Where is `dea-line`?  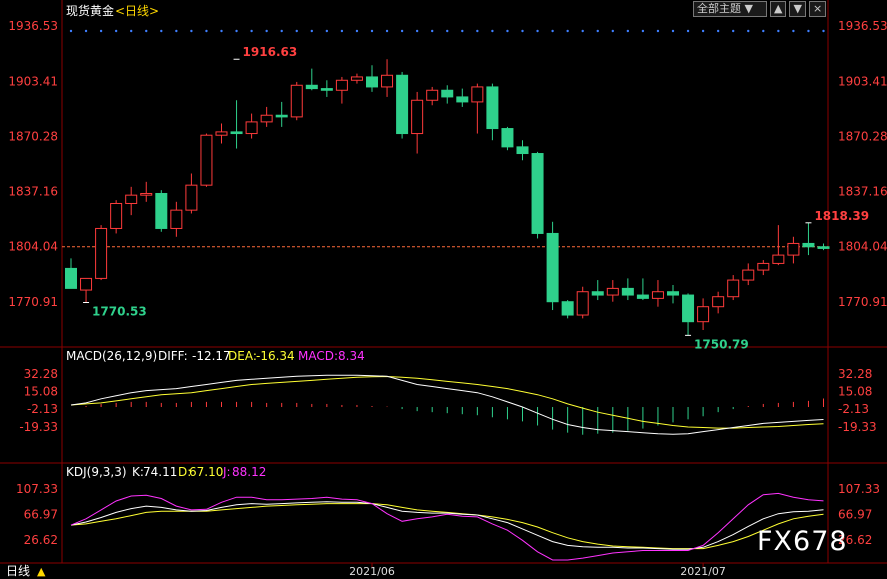
dea-line is located at coordinates (447, 402).